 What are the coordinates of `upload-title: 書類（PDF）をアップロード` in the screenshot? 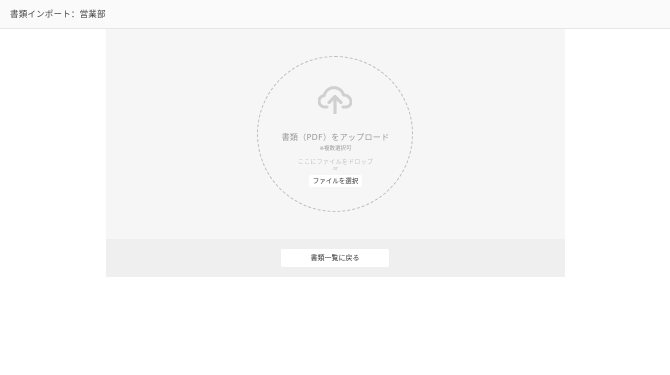 It's located at (335, 137).